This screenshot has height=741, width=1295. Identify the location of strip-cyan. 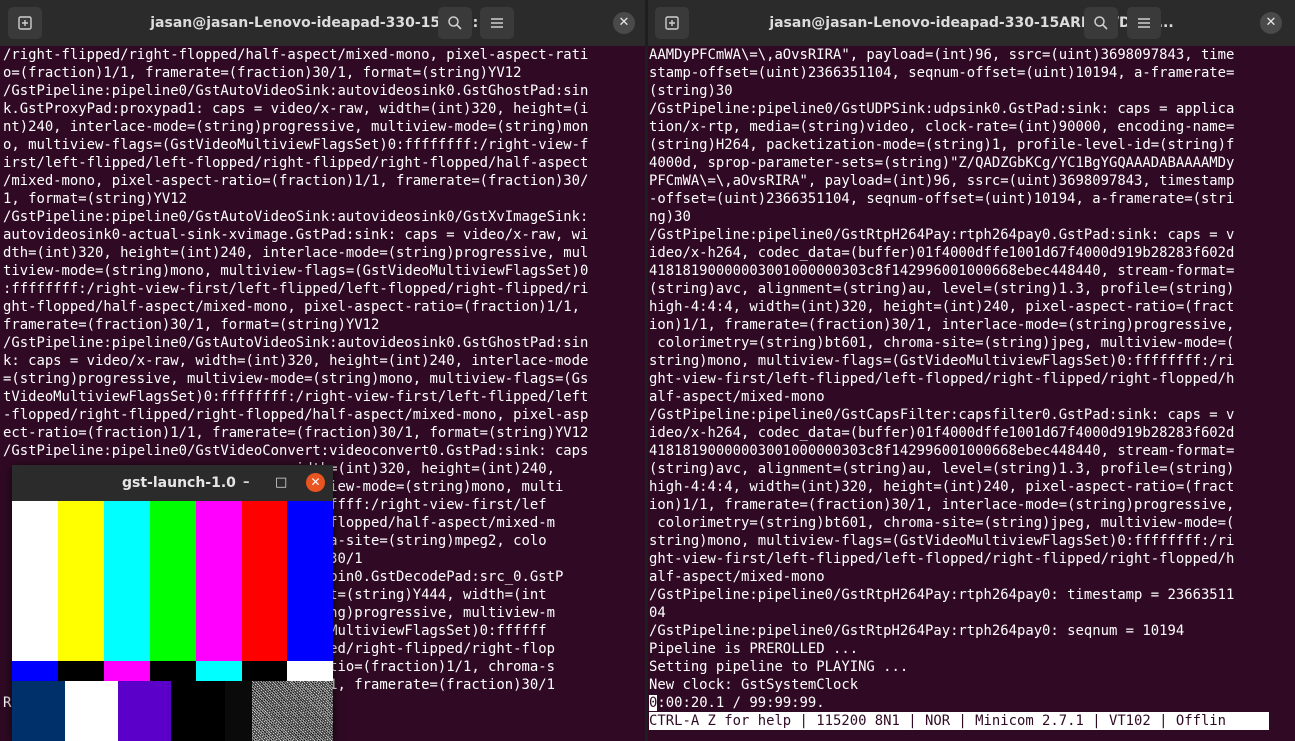
(219, 671).